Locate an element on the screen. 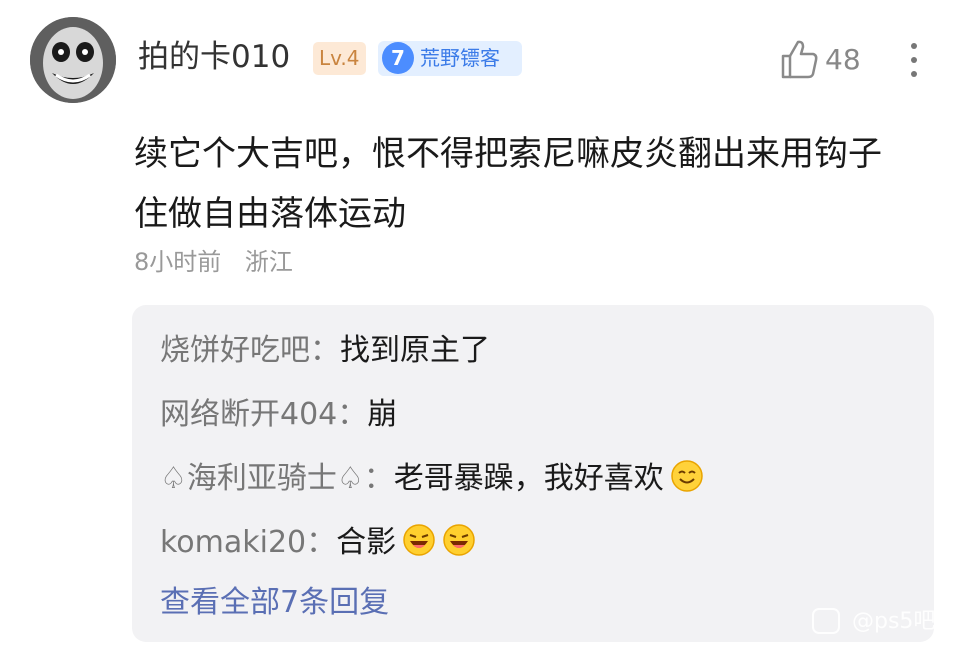  reply-author: 烧饼好吃吧 is located at coordinates (235, 350).